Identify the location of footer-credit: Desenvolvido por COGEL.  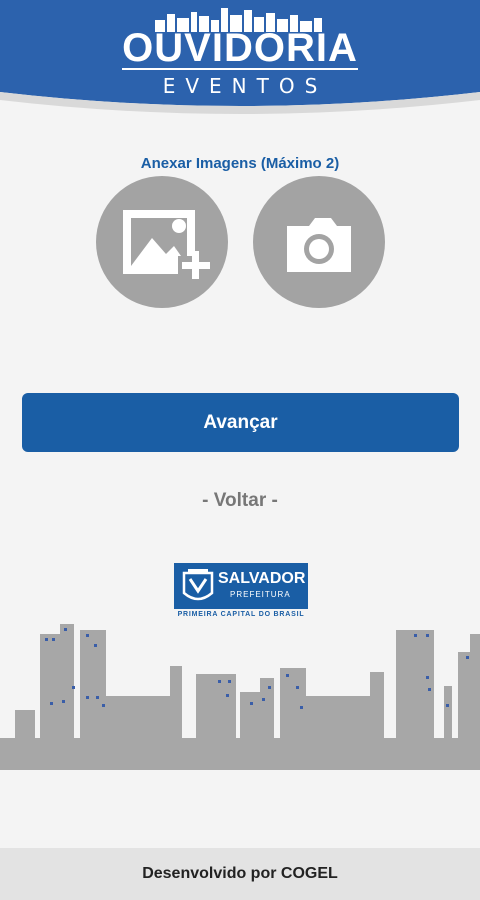
(240, 874).